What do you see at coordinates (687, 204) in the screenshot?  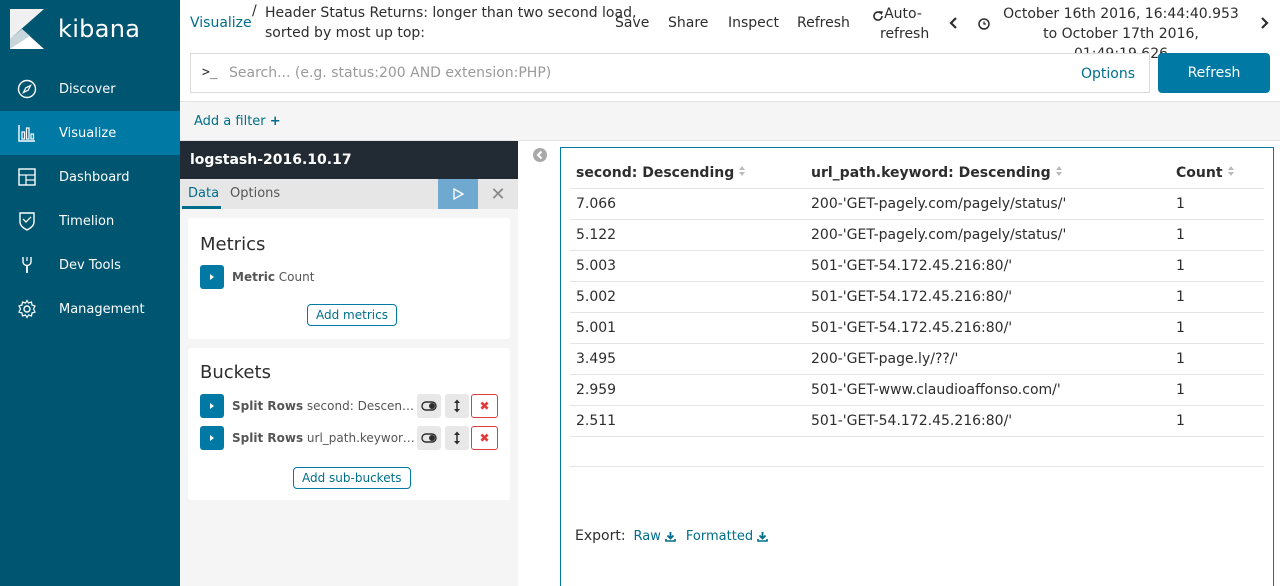 I see `table-cell: 7.066` at bounding box center [687, 204].